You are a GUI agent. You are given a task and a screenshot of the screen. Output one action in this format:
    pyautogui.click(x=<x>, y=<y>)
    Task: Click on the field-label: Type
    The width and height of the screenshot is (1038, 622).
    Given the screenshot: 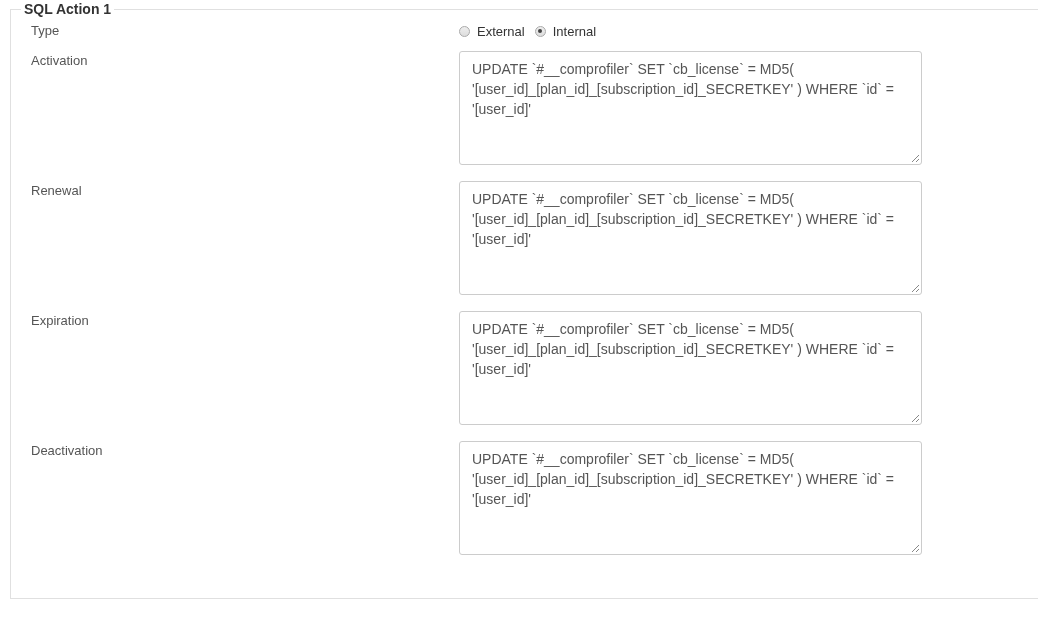 What is the action you would take?
    pyautogui.click(x=45, y=31)
    